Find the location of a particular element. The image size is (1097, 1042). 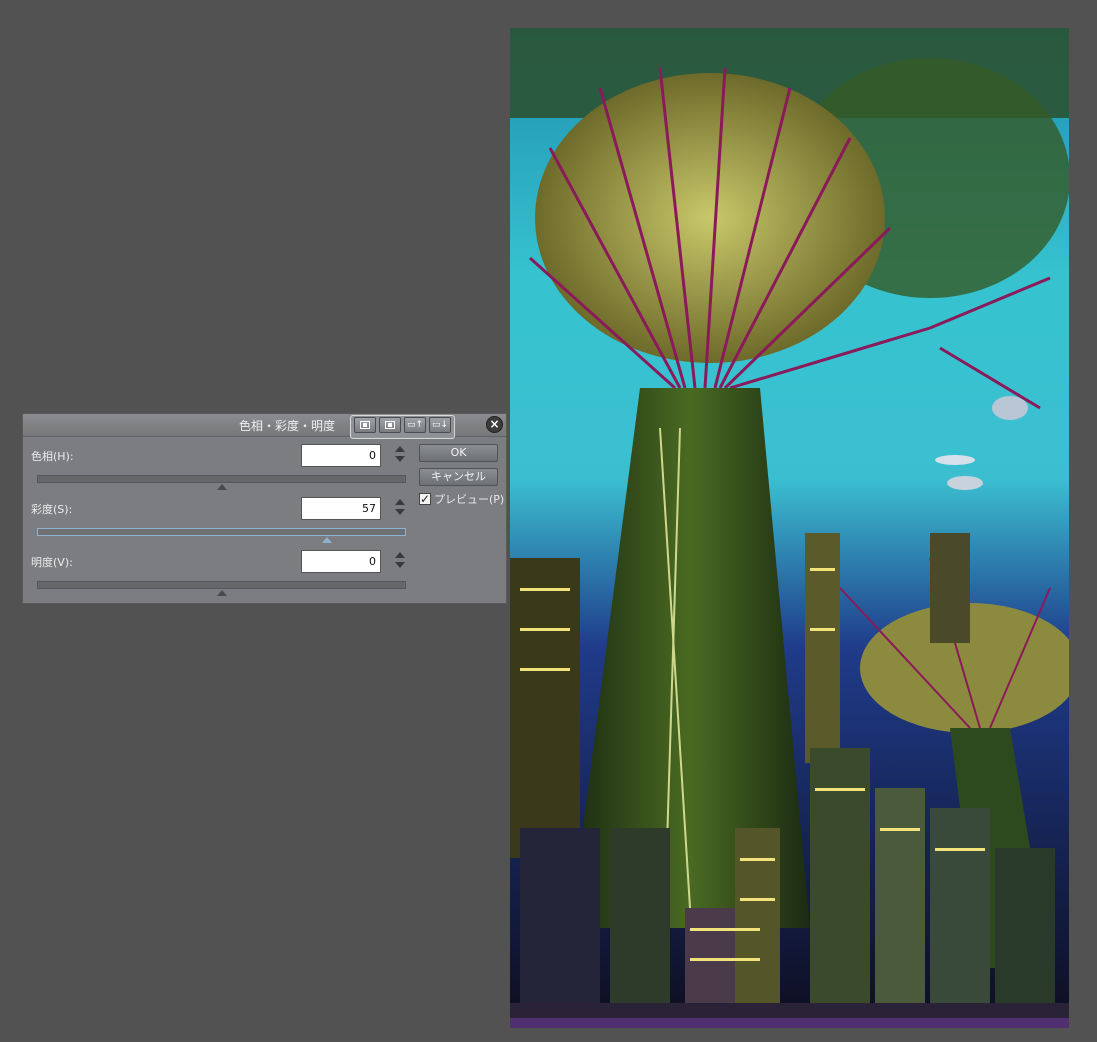

hue-slider is located at coordinates (221, 479).